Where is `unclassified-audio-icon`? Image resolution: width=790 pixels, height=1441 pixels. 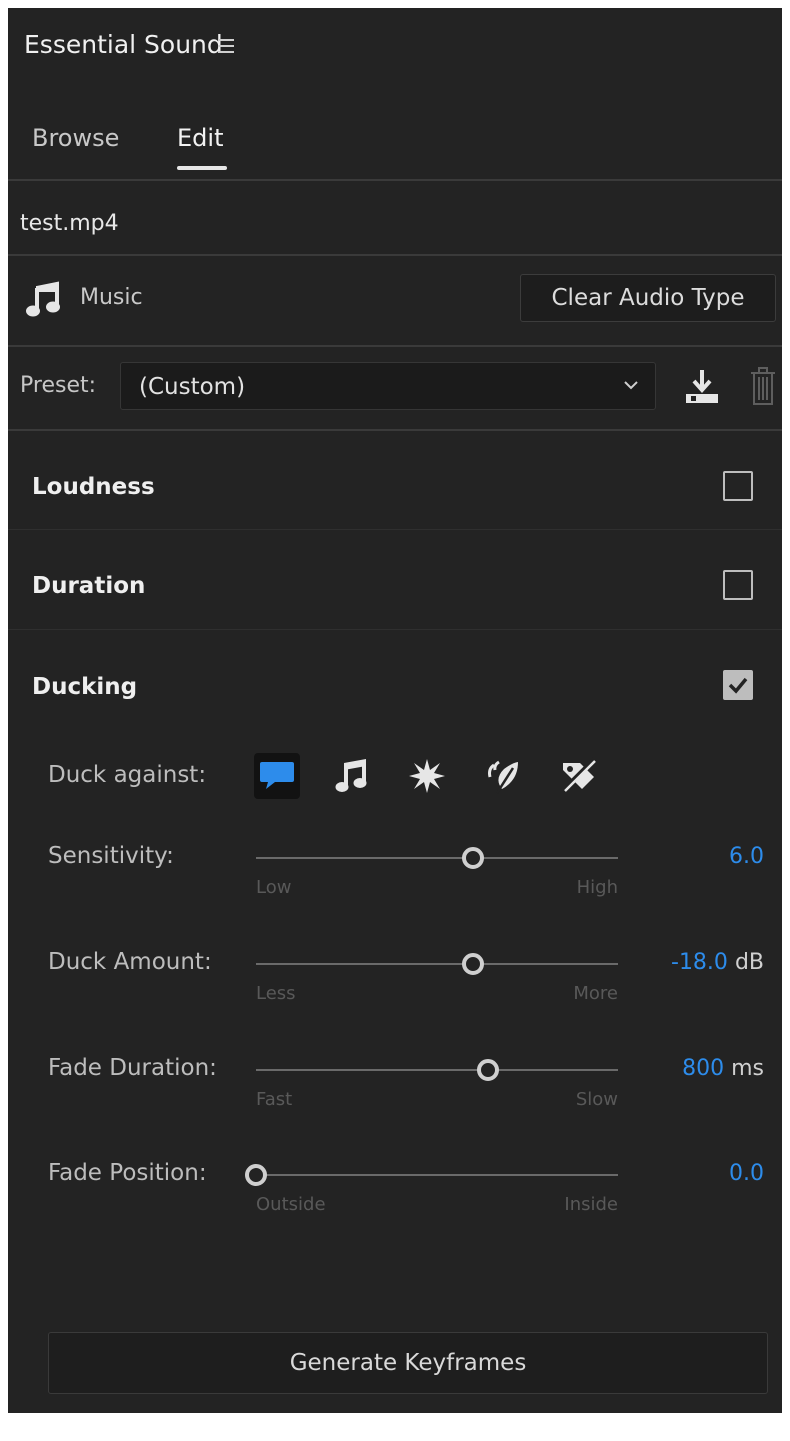 unclassified-audio-icon is located at coordinates (579, 776).